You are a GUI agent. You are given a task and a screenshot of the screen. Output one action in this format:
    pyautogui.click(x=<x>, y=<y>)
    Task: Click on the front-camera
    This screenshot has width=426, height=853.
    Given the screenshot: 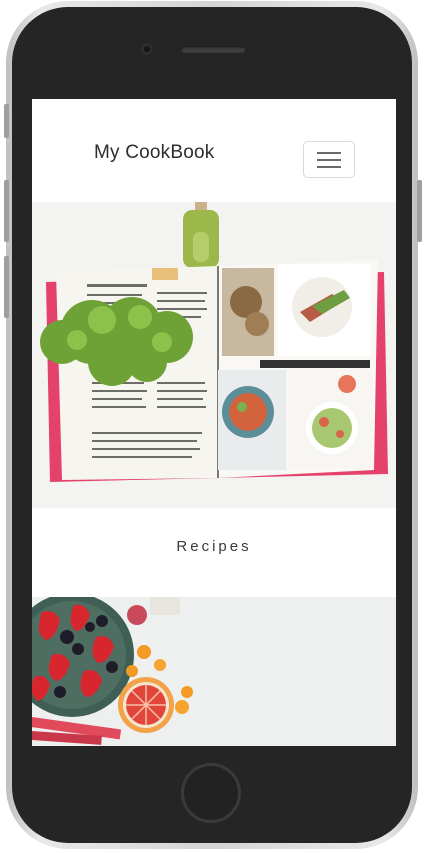 What is the action you would take?
    pyautogui.click(x=147, y=49)
    